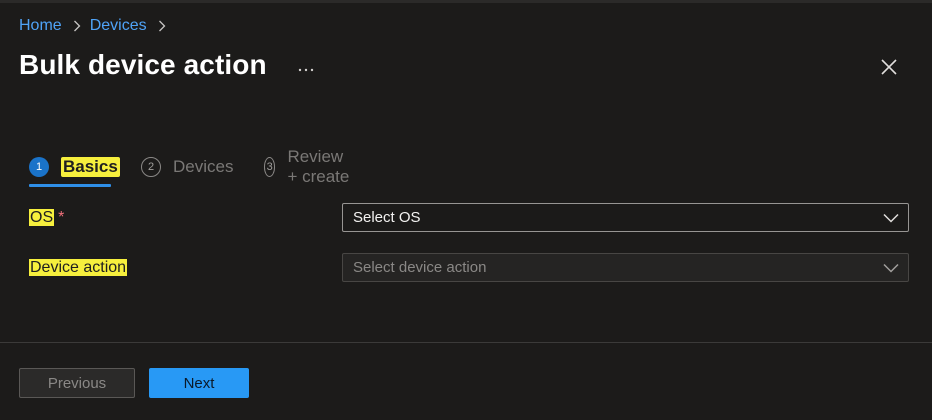  What do you see at coordinates (118, 26) in the screenshot?
I see `breadcrumb-devices-link: Devices` at bounding box center [118, 26].